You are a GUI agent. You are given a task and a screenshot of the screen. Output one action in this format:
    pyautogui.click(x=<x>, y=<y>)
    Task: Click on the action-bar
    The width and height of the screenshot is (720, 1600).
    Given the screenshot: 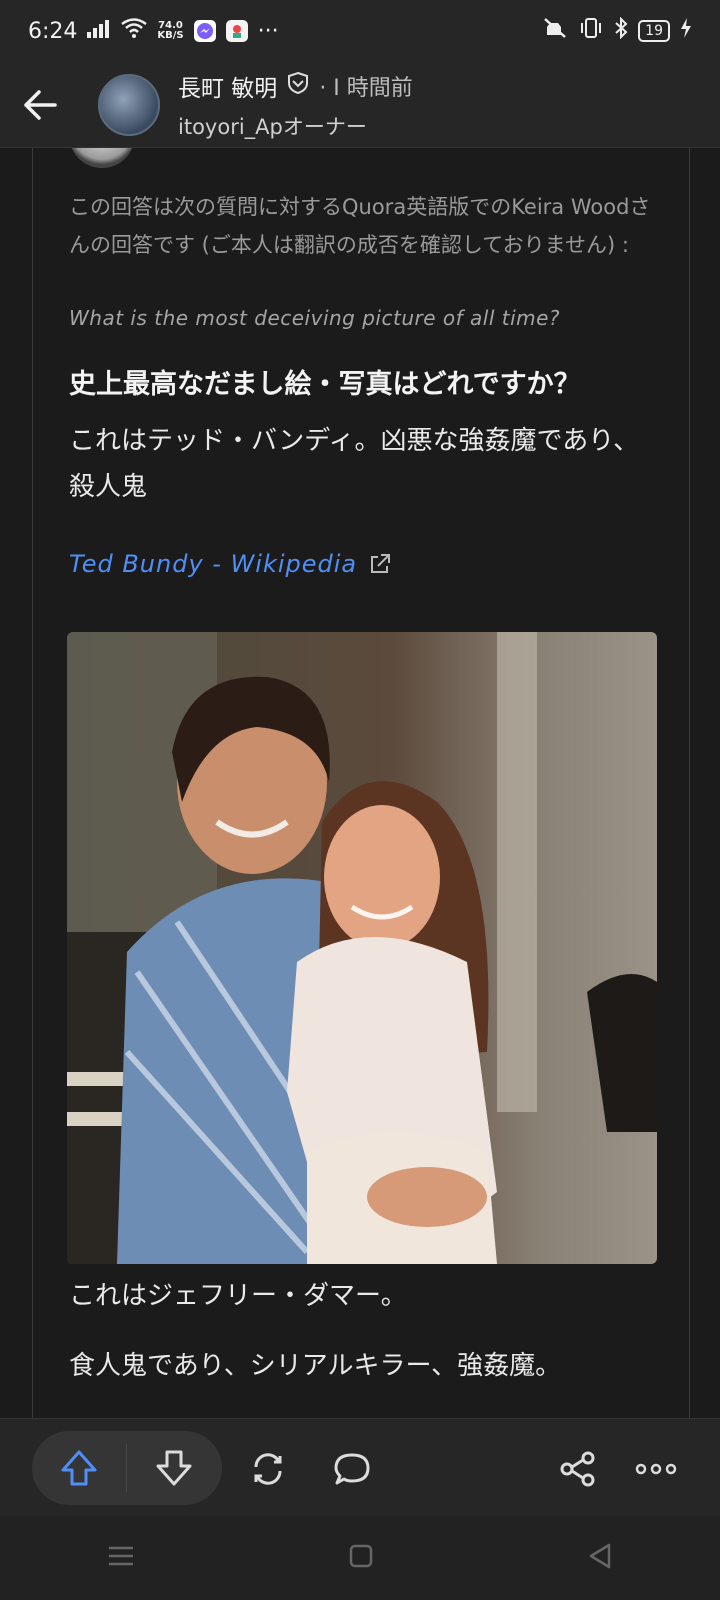 What is the action you would take?
    pyautogui.click(x=360, y=1467)
    